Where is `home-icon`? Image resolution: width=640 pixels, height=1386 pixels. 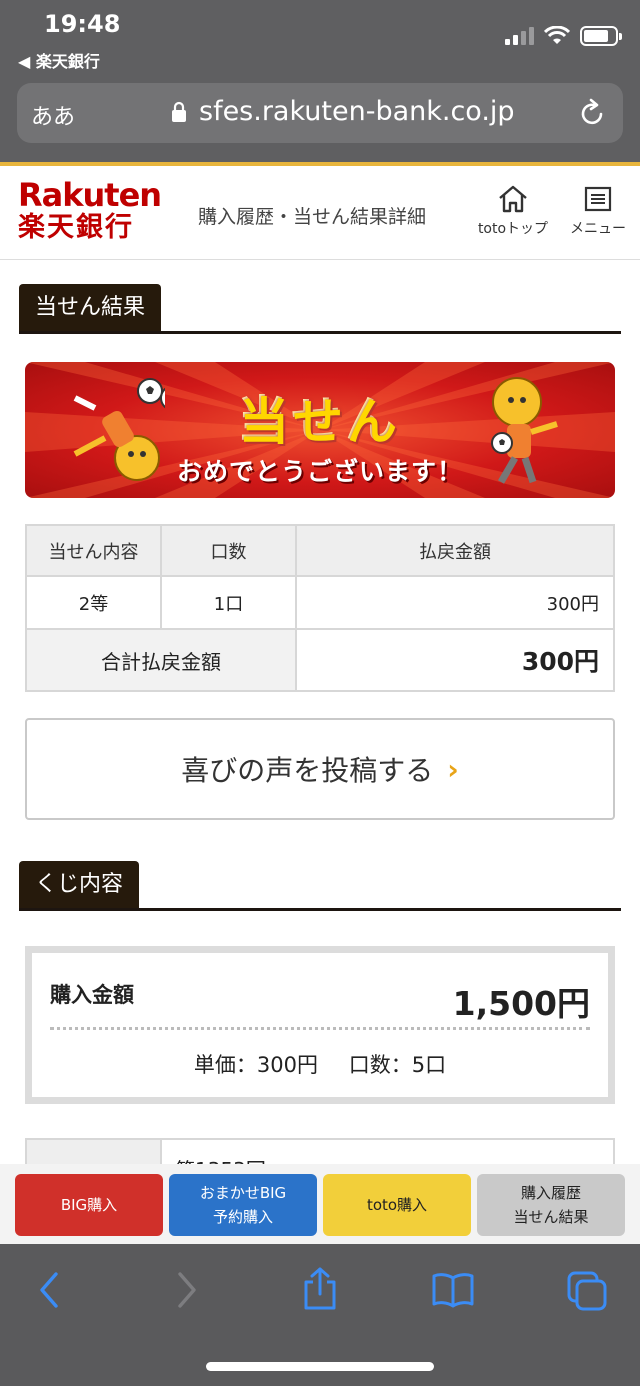 home-icon is located at coordinates (513, 199).